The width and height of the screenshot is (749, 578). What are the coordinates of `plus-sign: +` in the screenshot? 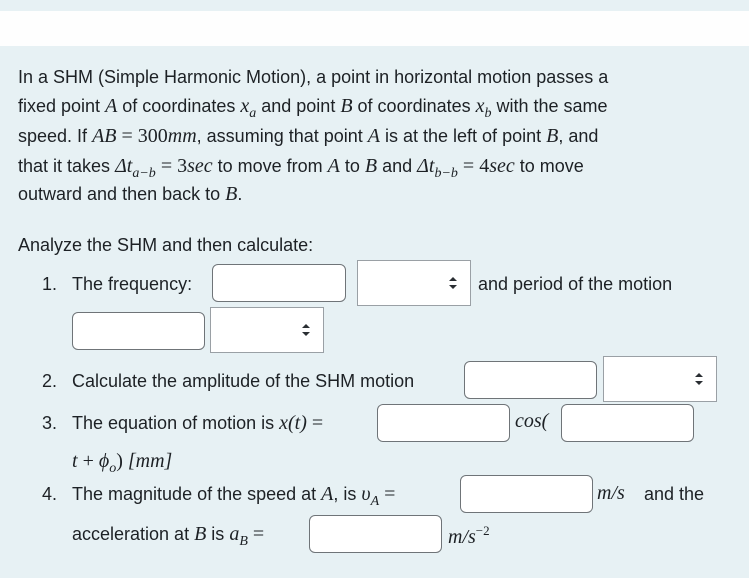 It's located at (88, 461).